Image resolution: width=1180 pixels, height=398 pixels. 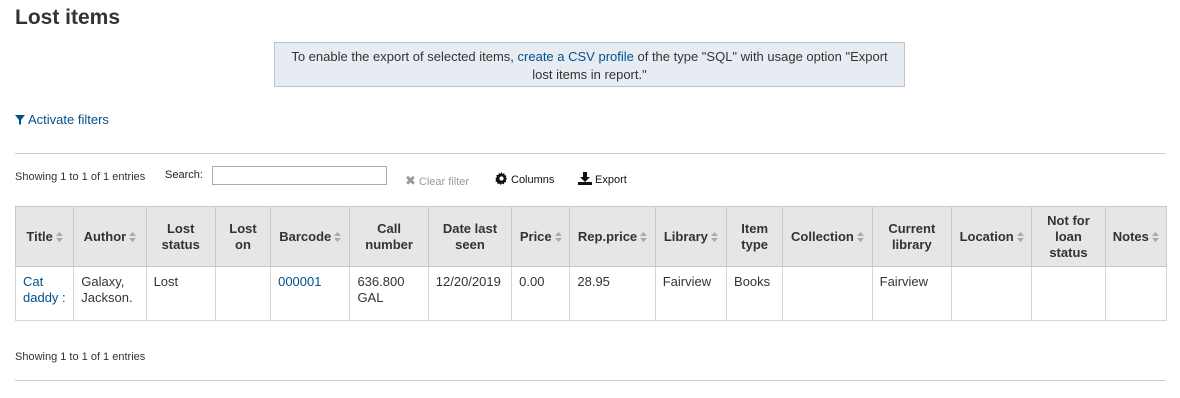 I want to click on title-link: Cat daddy :, so click(x=44, y=289).